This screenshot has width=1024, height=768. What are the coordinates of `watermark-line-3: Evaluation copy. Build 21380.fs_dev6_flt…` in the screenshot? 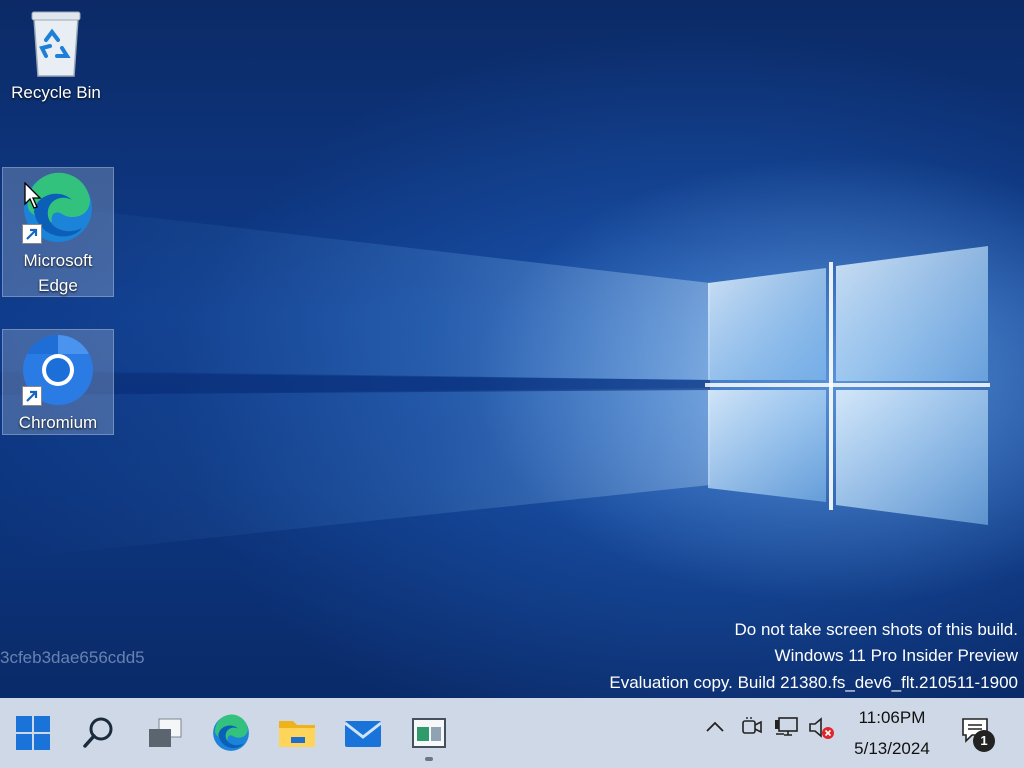 It's located at (813, 682).